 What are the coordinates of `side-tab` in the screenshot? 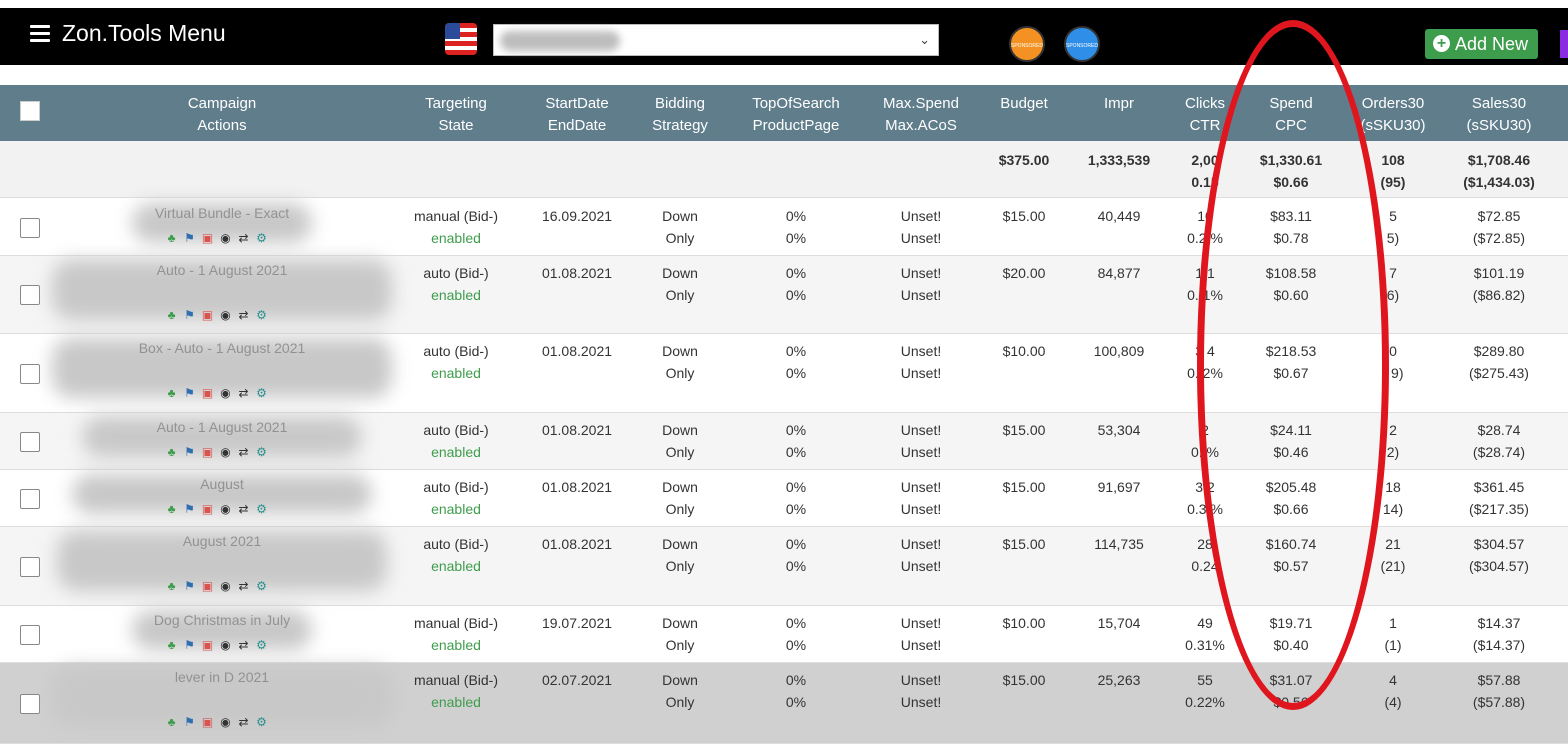 It's located at (1564, 44).